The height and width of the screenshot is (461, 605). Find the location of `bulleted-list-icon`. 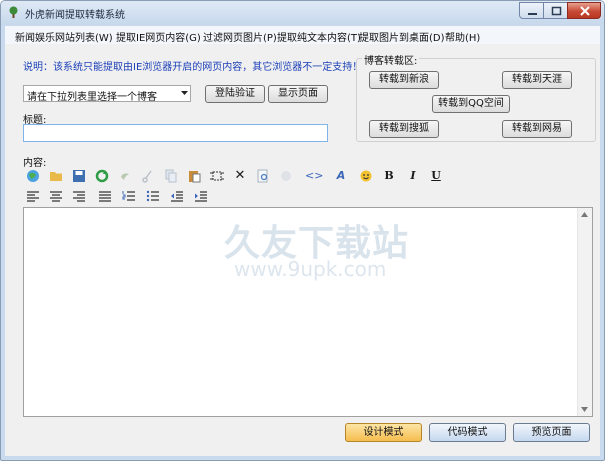

bulleted-list-icon is located at coordinates (153, 196).